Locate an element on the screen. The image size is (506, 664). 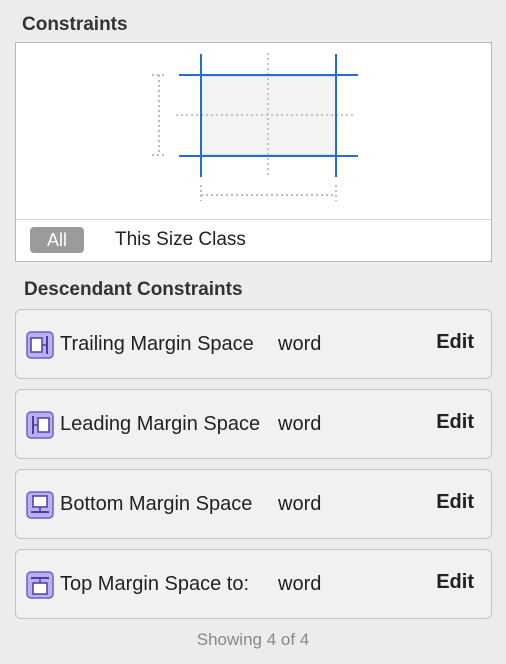
constraint-row-top: Top Margin Space to: word Edit is located at coordinates (253, 584).